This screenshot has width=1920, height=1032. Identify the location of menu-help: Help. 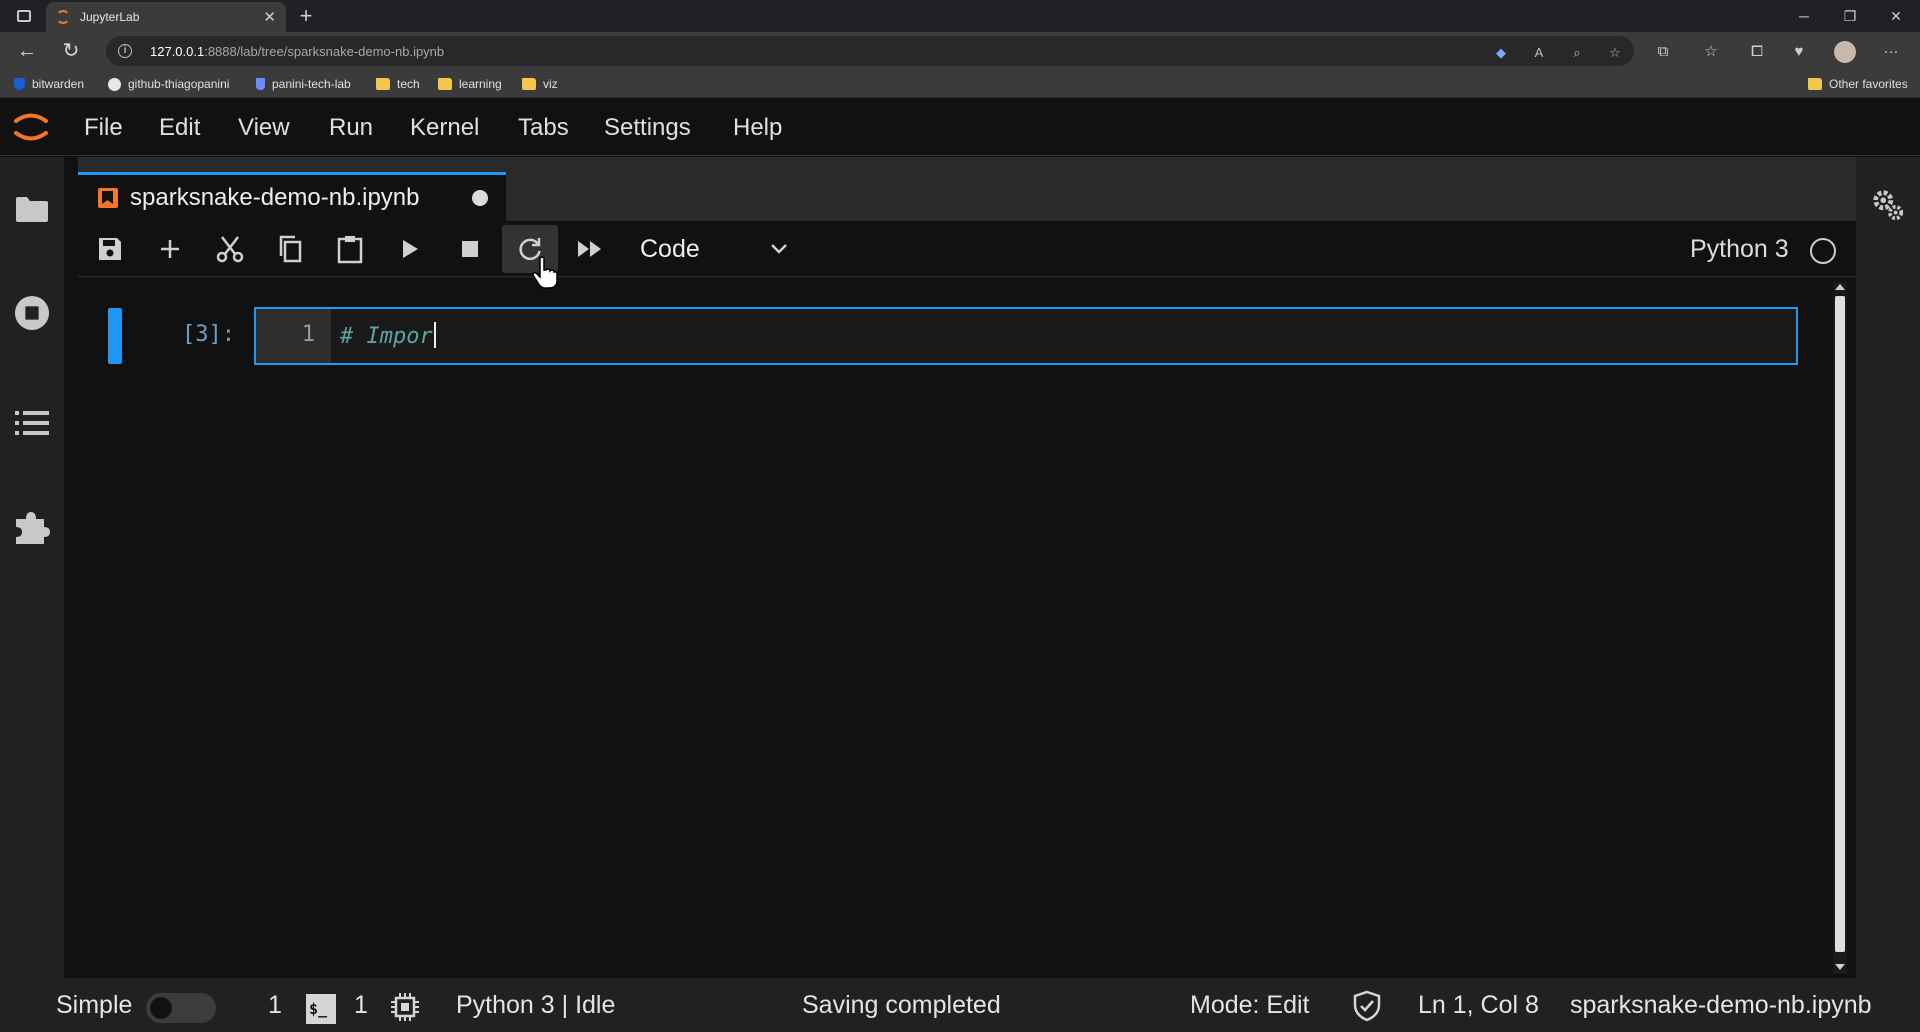
(757, 128).